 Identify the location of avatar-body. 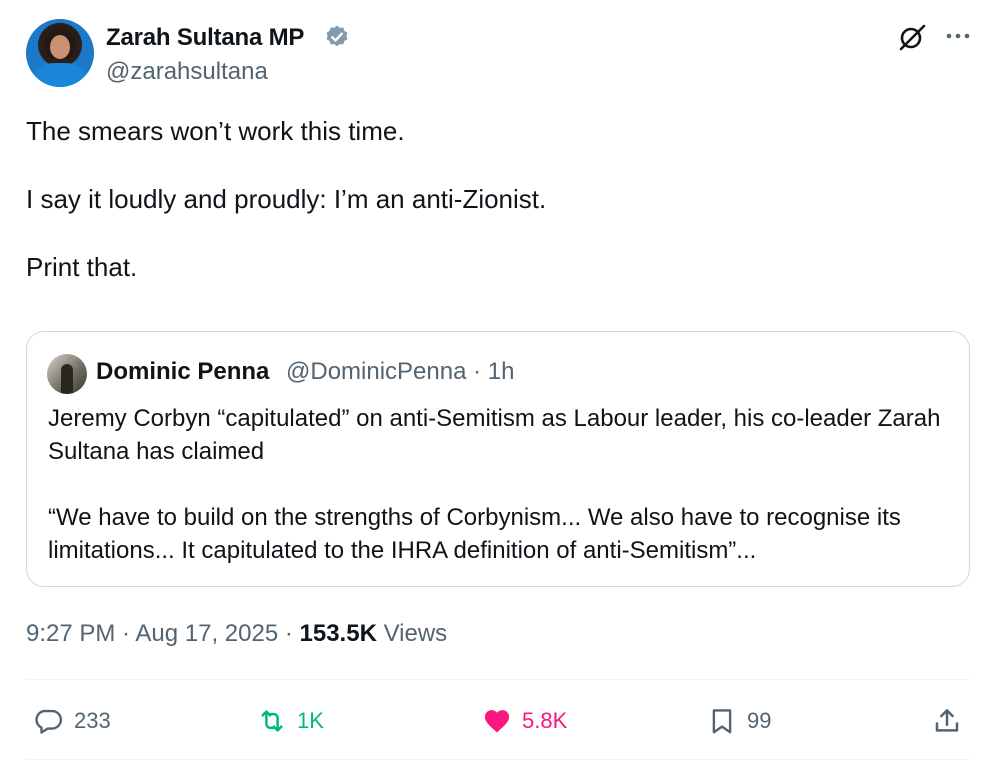
(60, 75).